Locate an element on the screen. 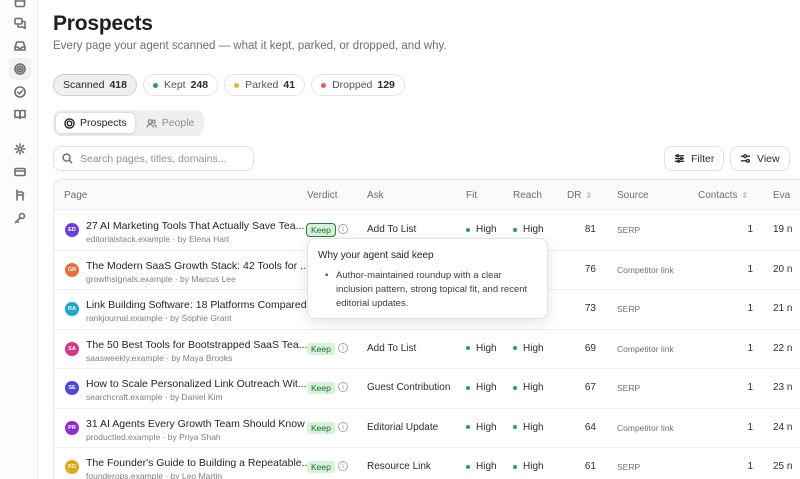  column-source: Source is located at coordinates (633, 195).